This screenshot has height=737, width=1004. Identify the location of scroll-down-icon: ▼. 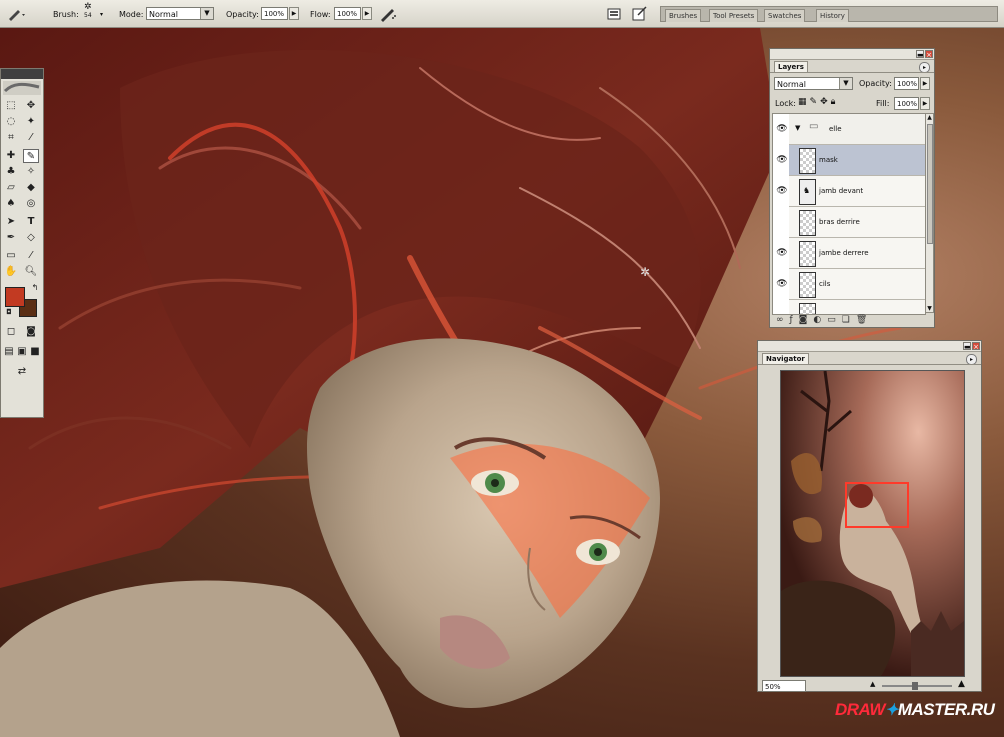
(929, 308).